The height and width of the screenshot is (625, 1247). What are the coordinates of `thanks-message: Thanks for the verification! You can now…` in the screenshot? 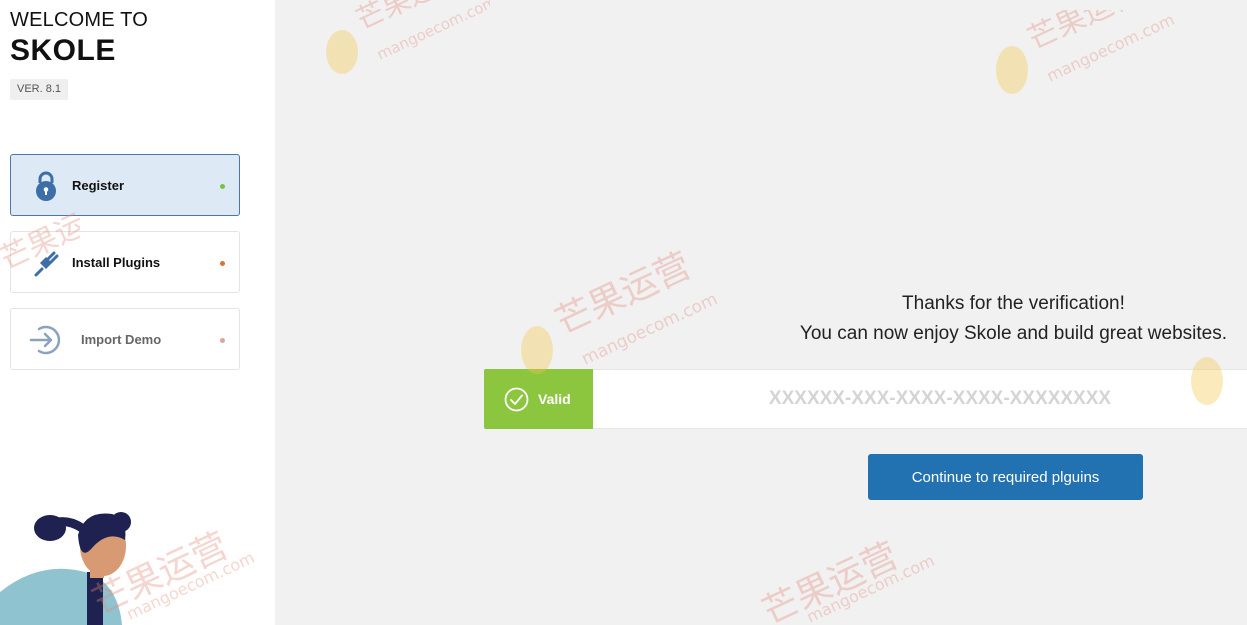 It's located at (1013, 319).